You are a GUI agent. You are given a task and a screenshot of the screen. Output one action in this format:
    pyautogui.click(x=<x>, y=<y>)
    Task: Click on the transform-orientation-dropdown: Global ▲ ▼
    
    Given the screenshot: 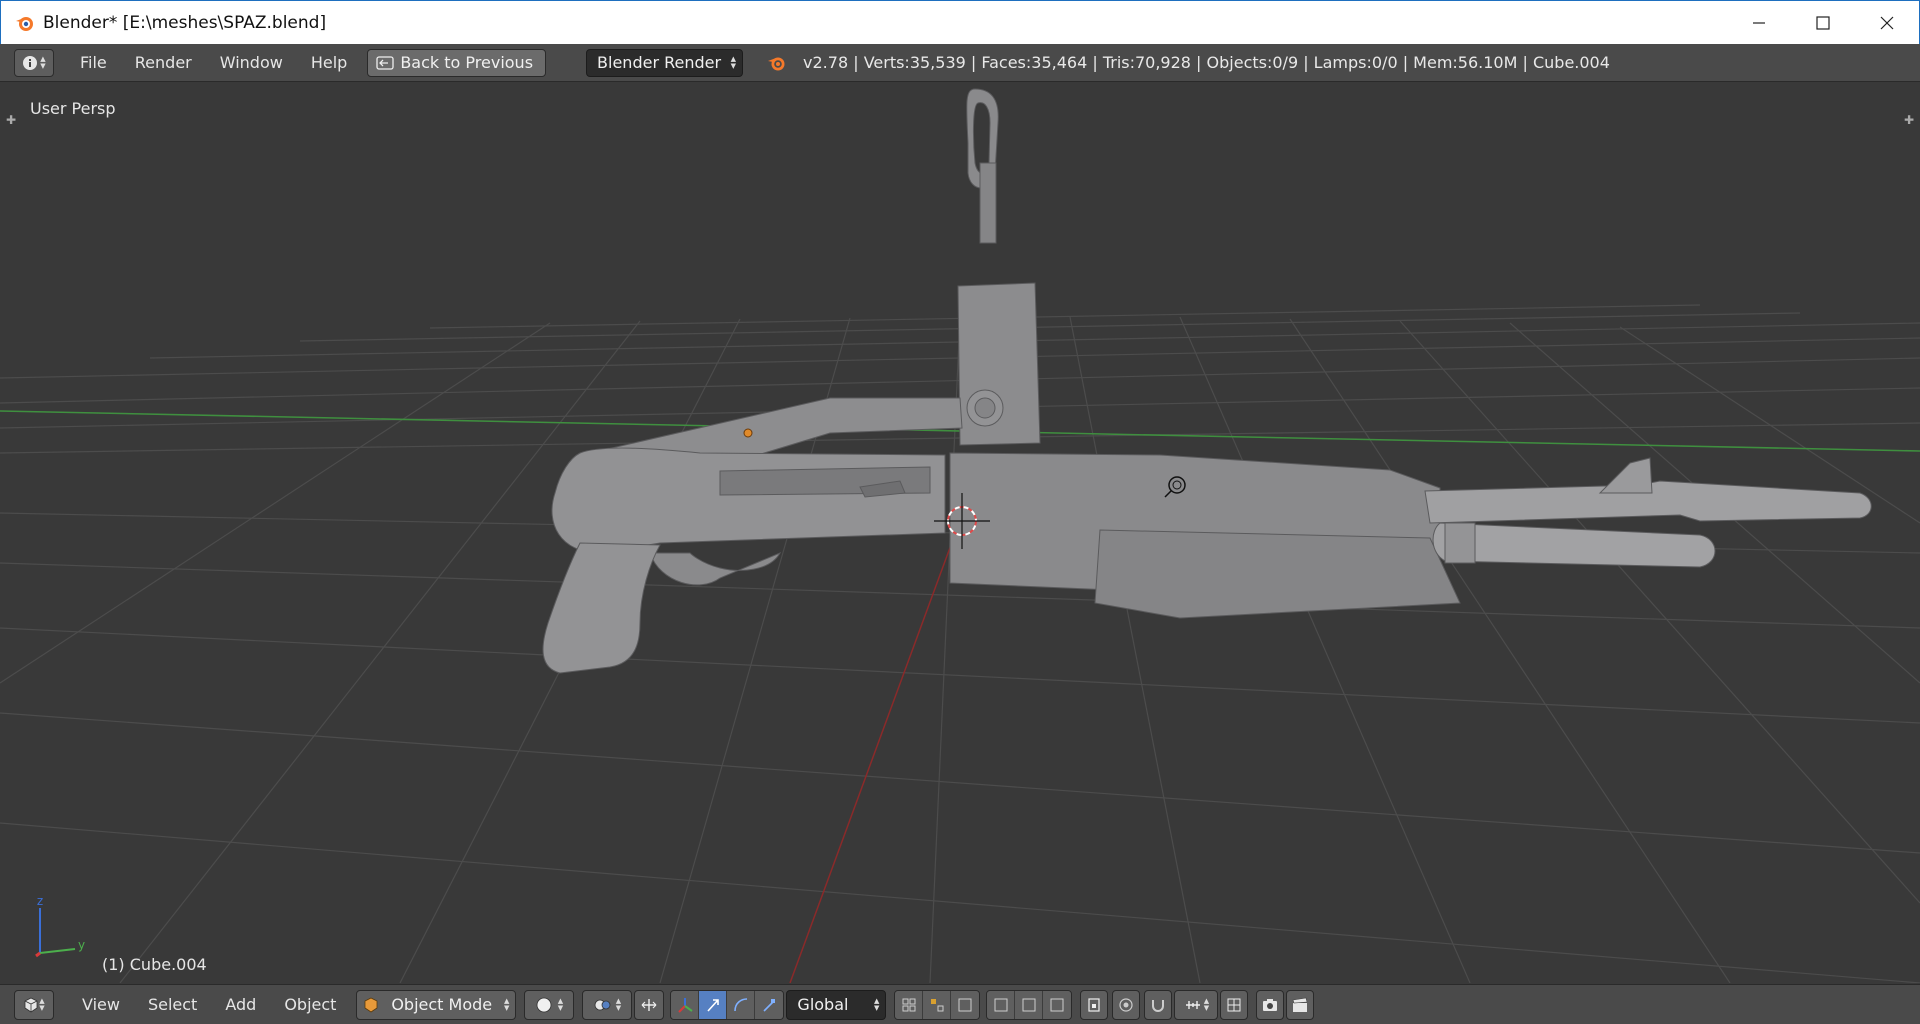 What is the action you would take?
    pyautogui.click(x=836, y=1004)
    